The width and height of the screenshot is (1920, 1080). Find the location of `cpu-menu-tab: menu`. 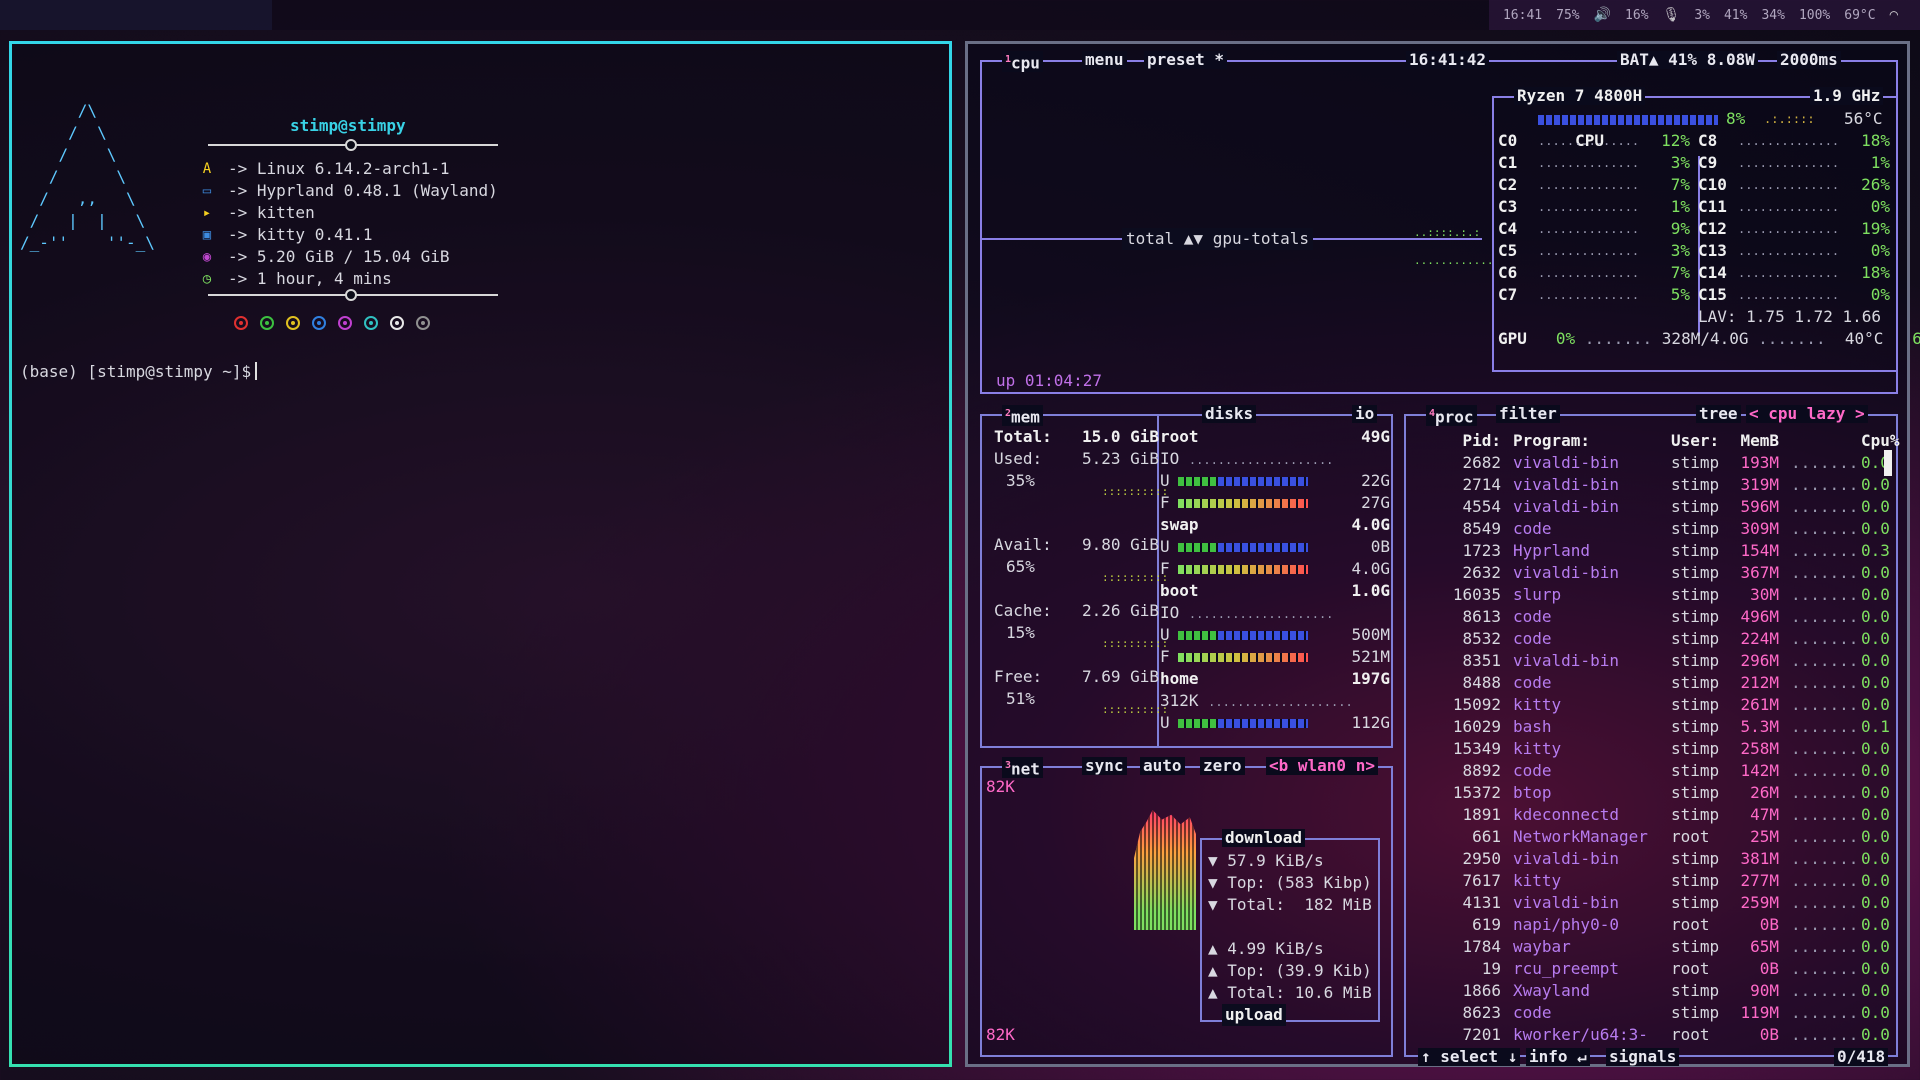

cpu-menu-tab: menu is located at coordinates (1104, 60).